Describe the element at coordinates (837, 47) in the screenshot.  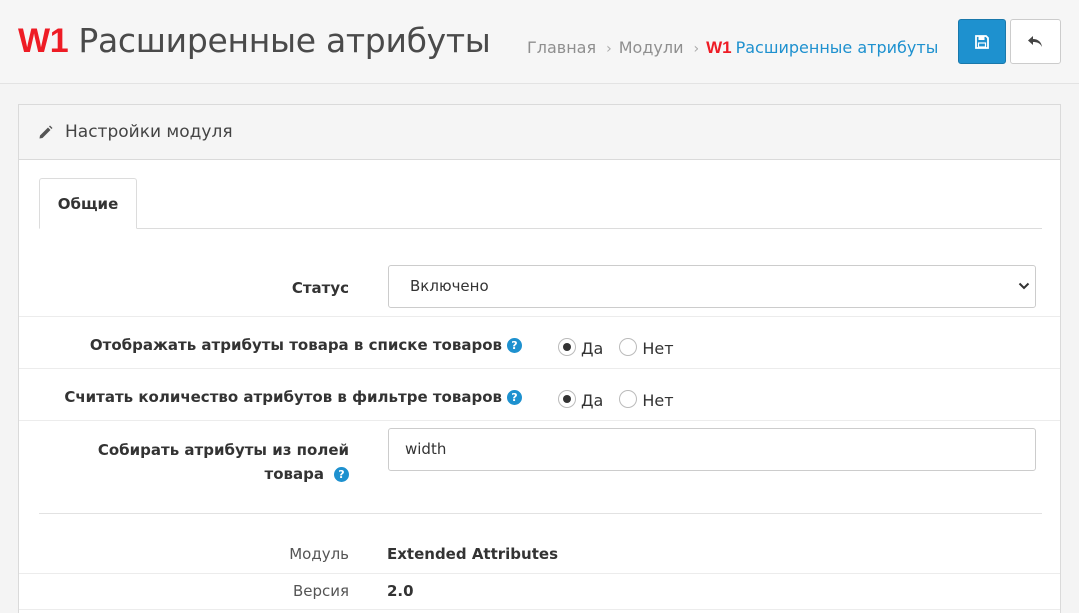
I see `breadcrumb-current: Расширенные атрибуты` at that location.